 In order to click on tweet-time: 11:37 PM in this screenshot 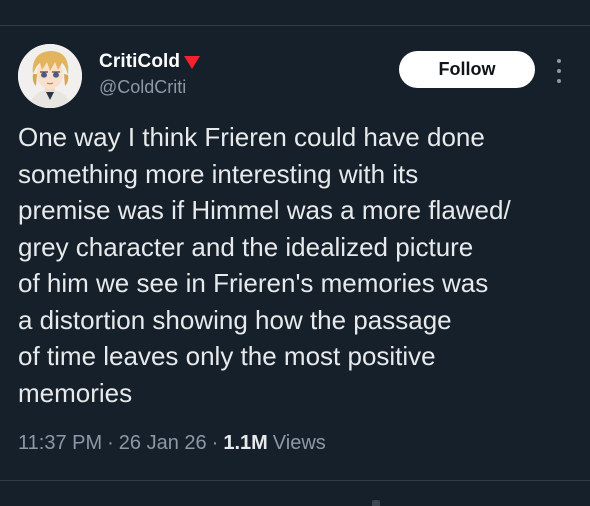, I will do `click(60, 443)`.